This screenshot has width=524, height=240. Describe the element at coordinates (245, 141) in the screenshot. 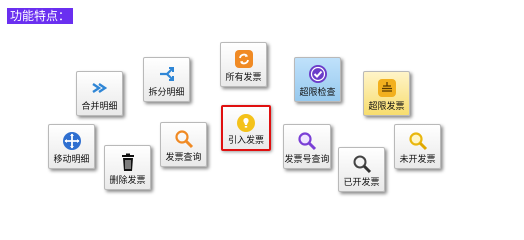

I see `import-invoice-label: 引入发票` at that location.